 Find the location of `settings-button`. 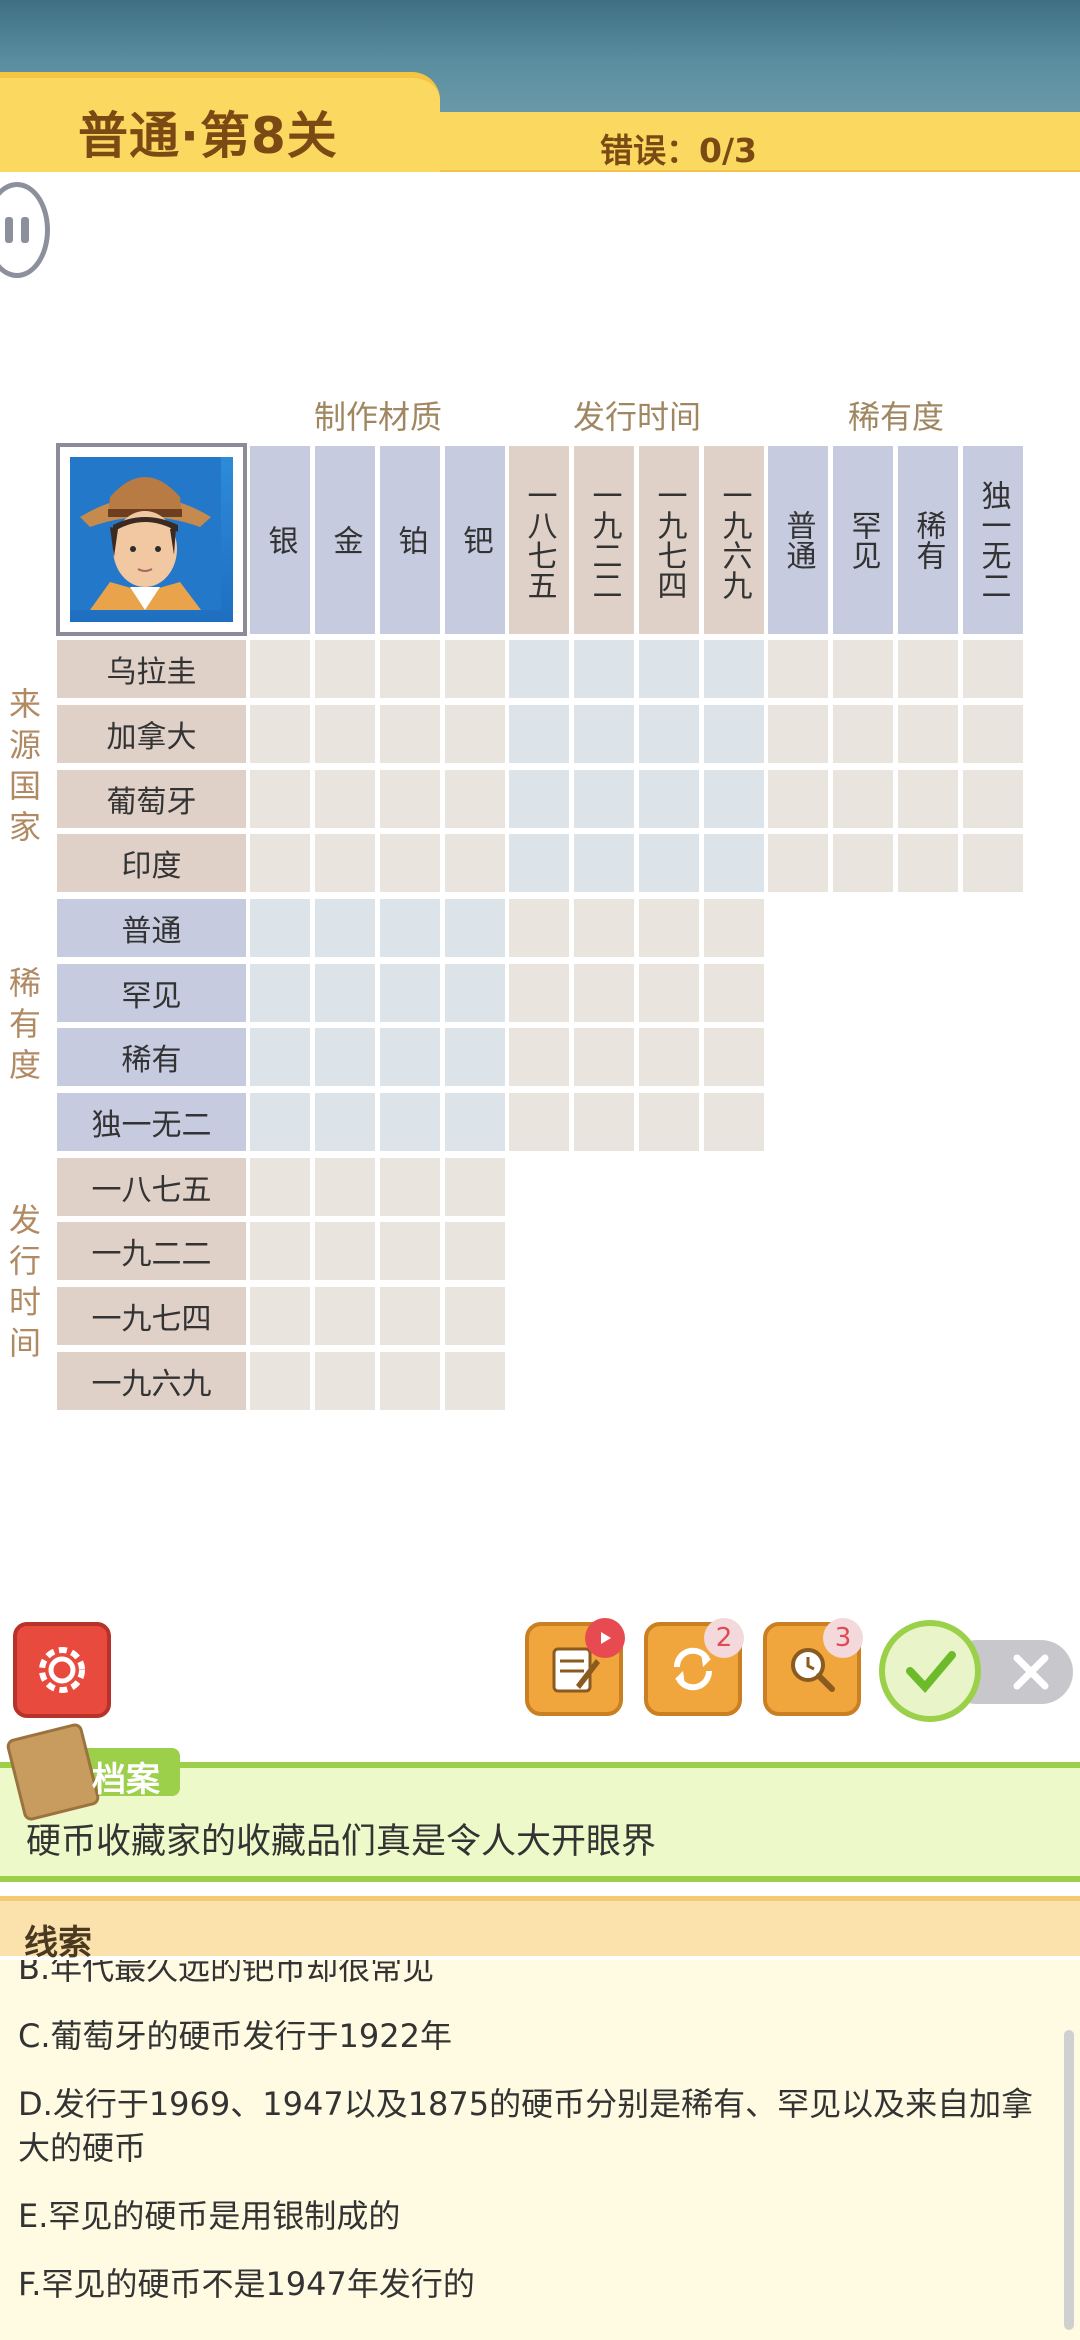

settings-button is located at coordinates (62, 1670).